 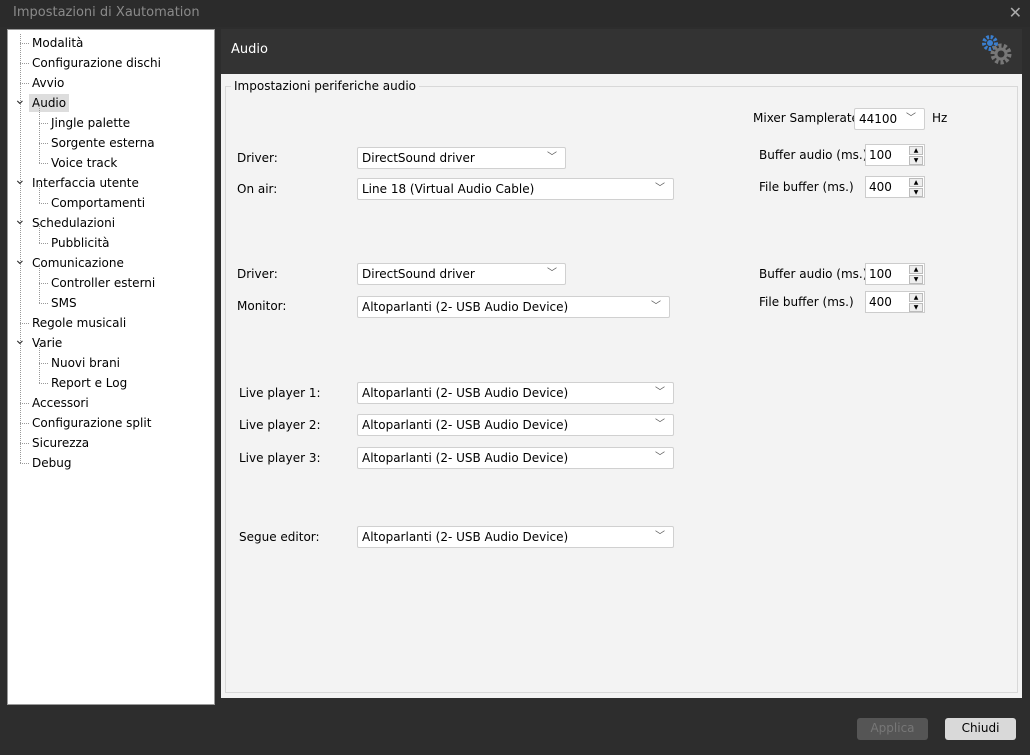 I want to click on window-title: Impostazioni di Xautomation, so click(x=106, y=12).